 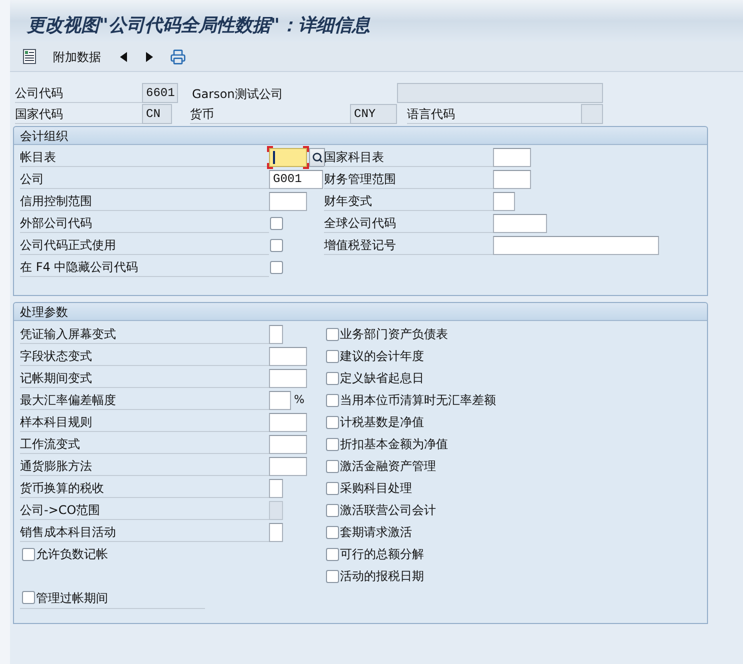 I want to click on group-title: 处理参数, so click(x=44, y=312).